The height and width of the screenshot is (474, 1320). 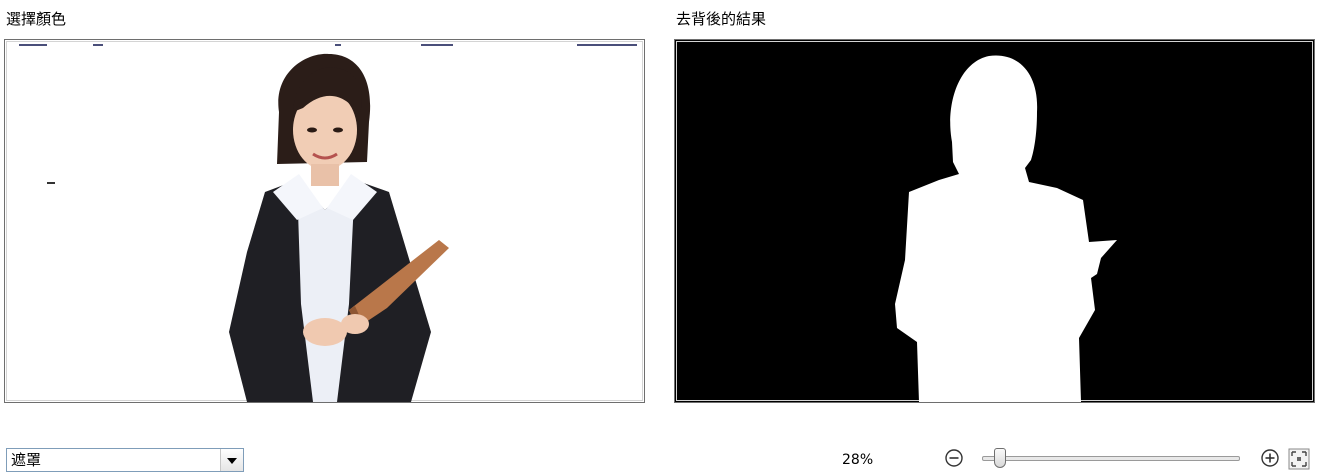 I want to click on chevron-down-icon, so click(x=231, y=460).